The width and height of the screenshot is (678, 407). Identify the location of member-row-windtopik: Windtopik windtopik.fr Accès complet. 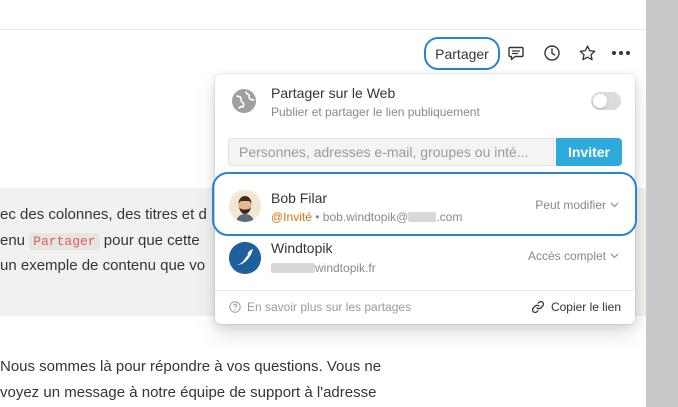
(425, 260).